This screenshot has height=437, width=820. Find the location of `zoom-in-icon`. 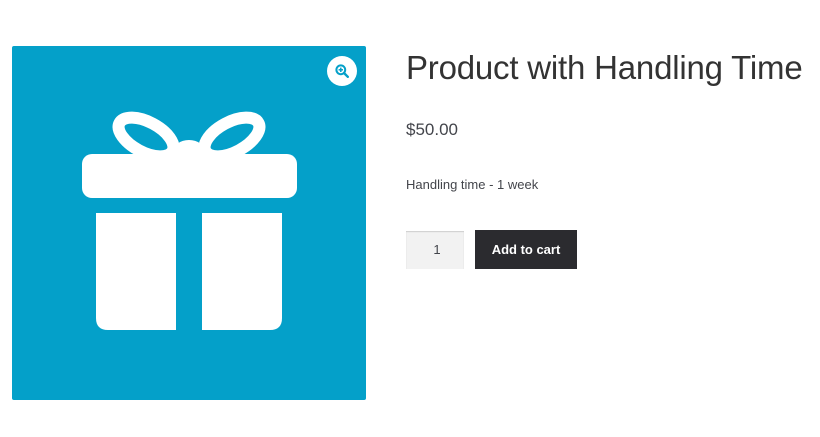

zoom-in-icon is located at coordinates (342, 71).